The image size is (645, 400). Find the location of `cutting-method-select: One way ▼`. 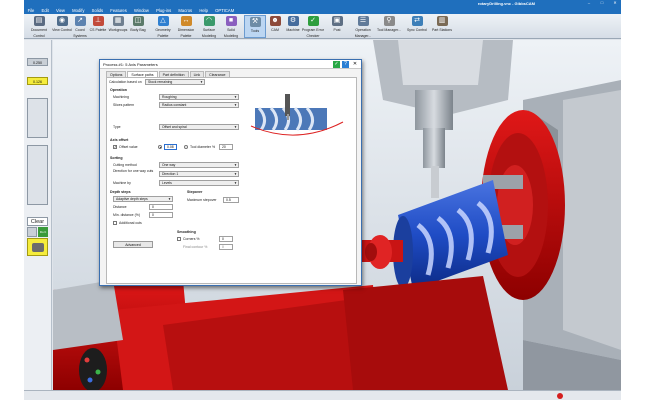

cutting-method-select: One way ▼ is located at coordinates (199, 165).